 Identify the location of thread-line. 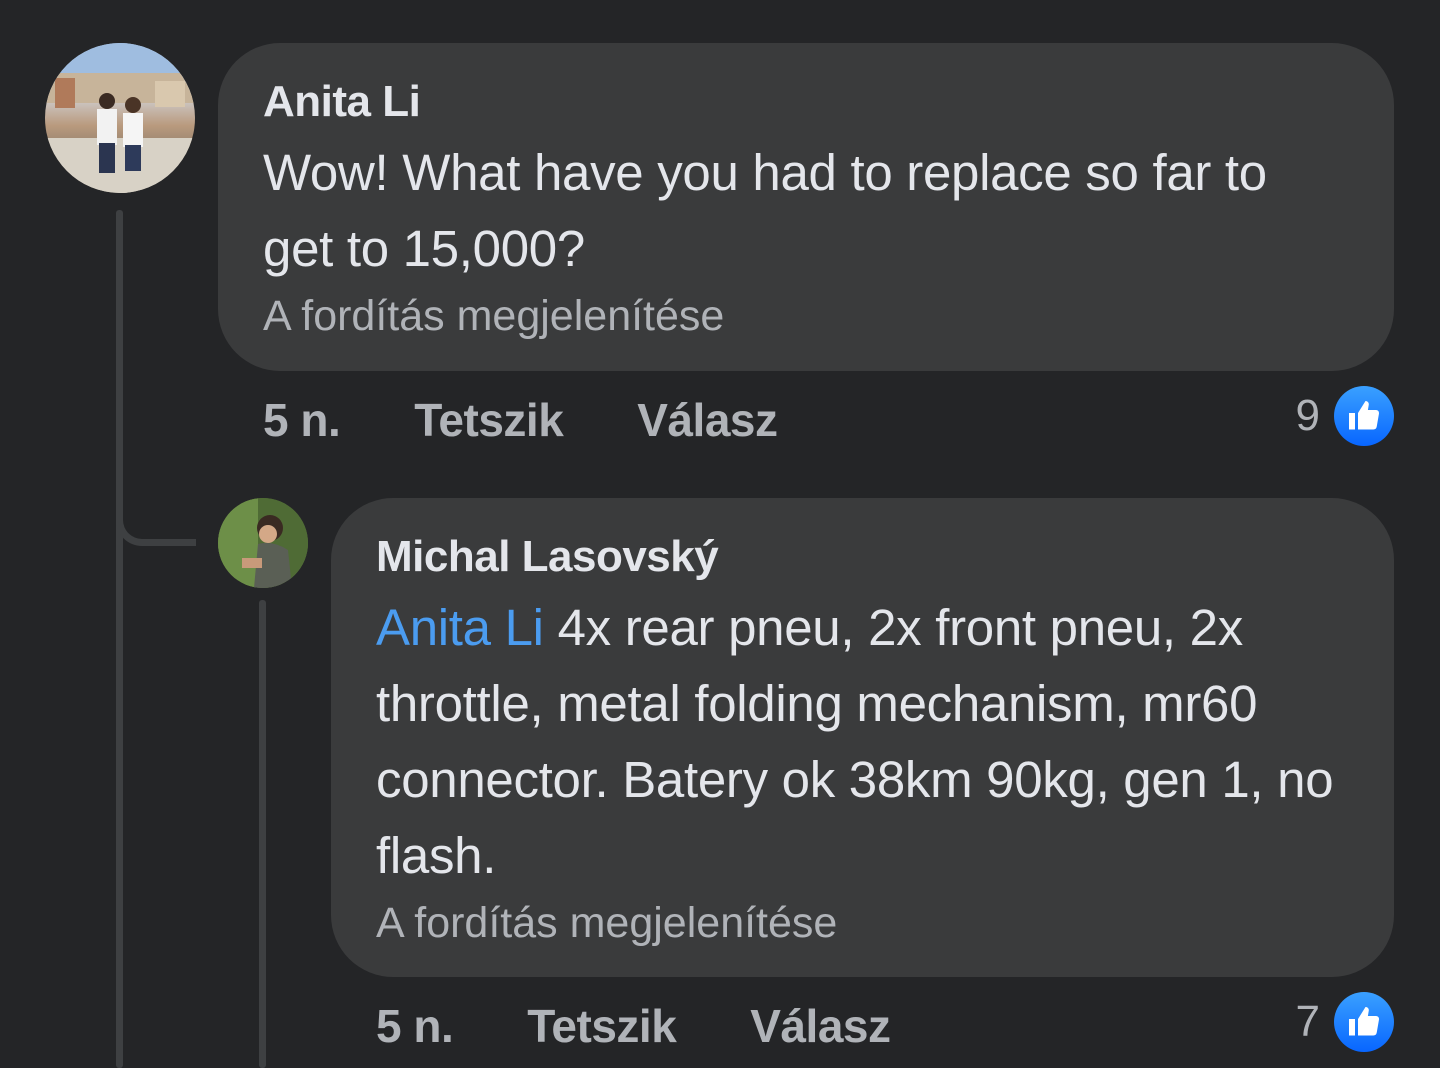
(119, 639).